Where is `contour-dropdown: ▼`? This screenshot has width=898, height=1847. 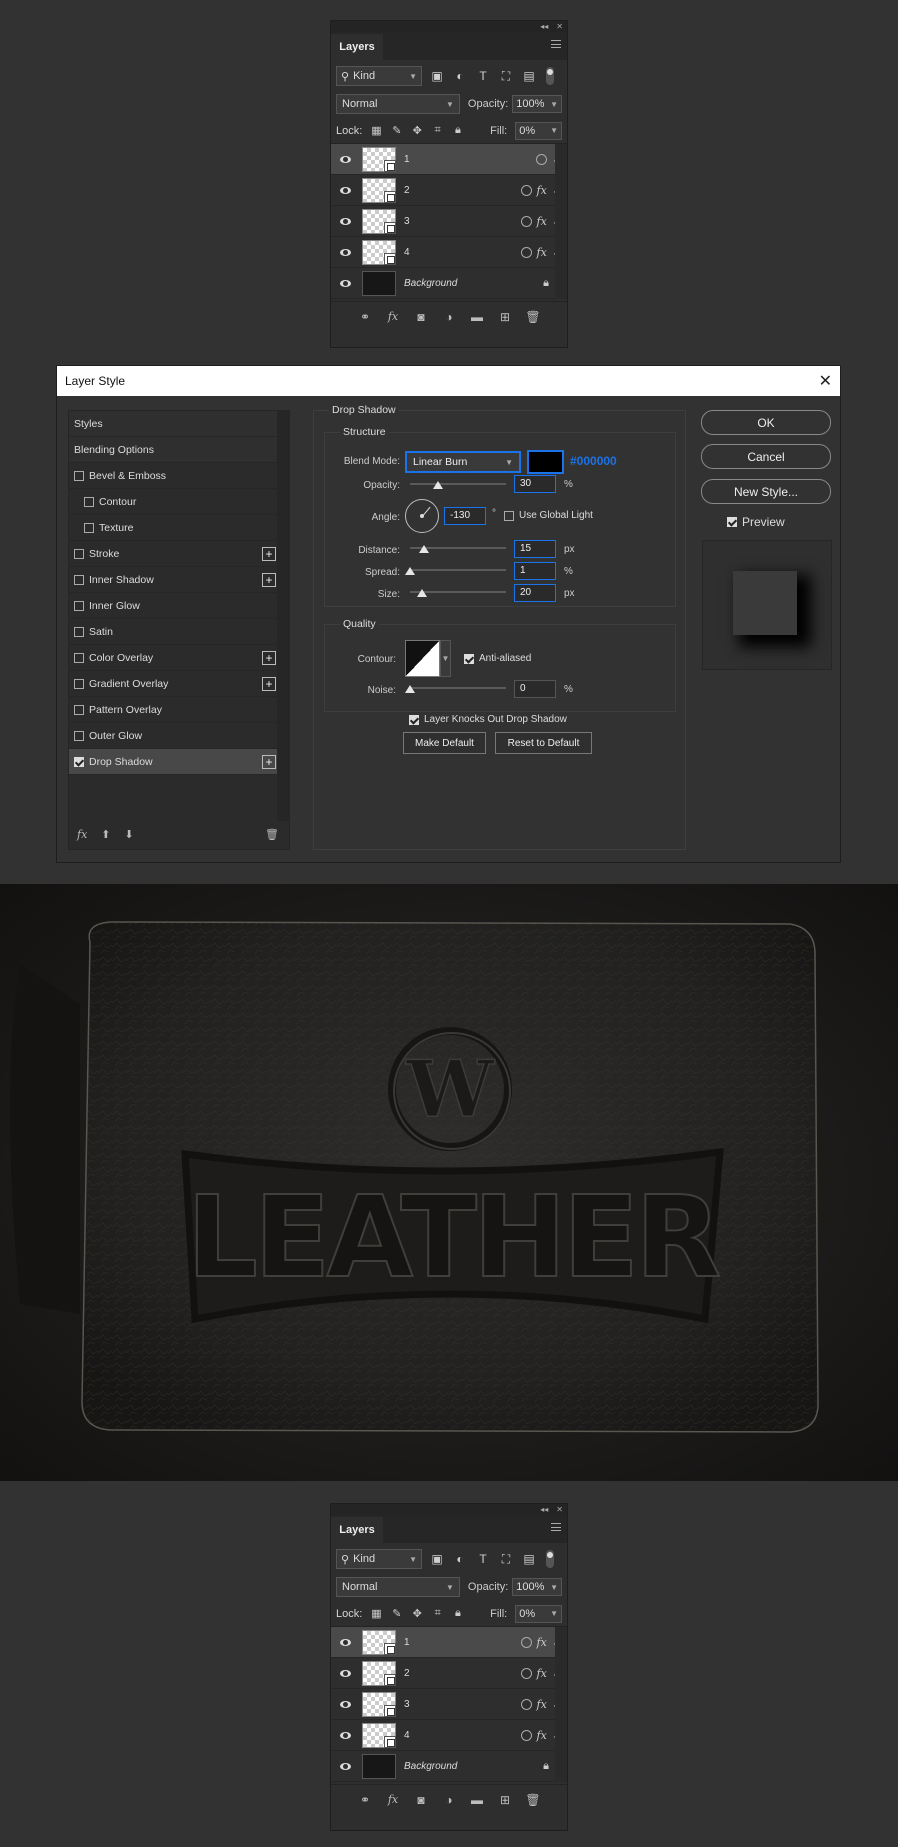 contour-dropdown: ▼ is located at coordinates (445, 658).